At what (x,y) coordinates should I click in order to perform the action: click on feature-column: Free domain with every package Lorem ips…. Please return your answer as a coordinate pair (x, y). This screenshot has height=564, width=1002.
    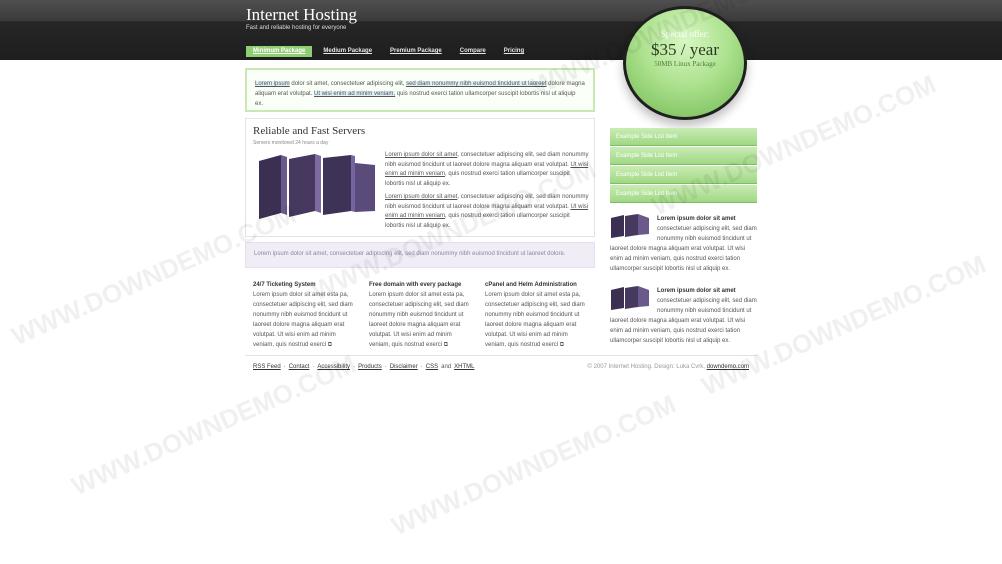
    Looking at the image, I should click on (421, 315).